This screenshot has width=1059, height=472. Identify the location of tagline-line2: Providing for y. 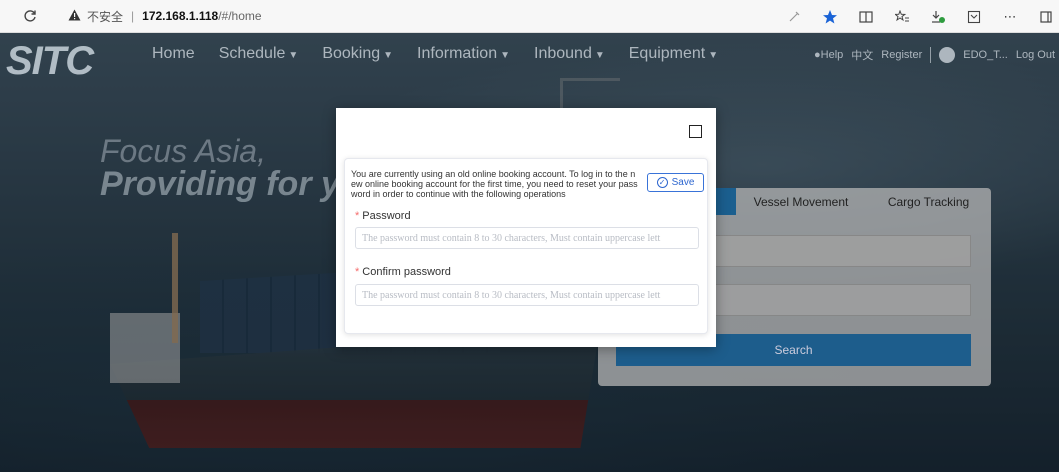
(220, 184).